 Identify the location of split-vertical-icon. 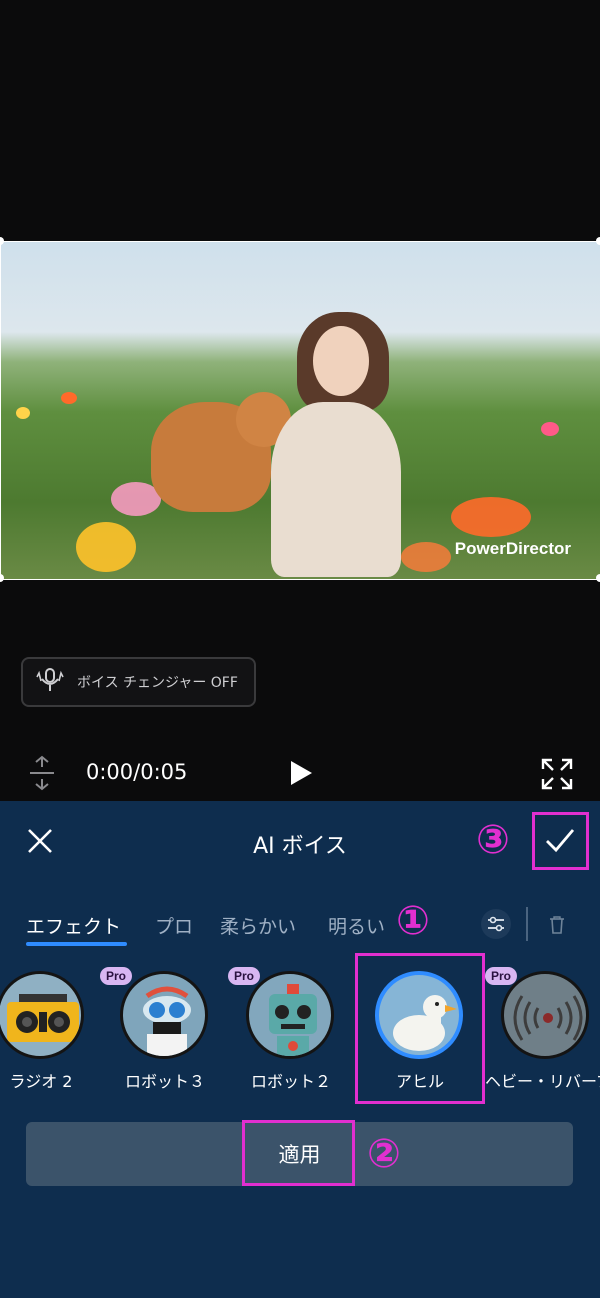
(42, 775).